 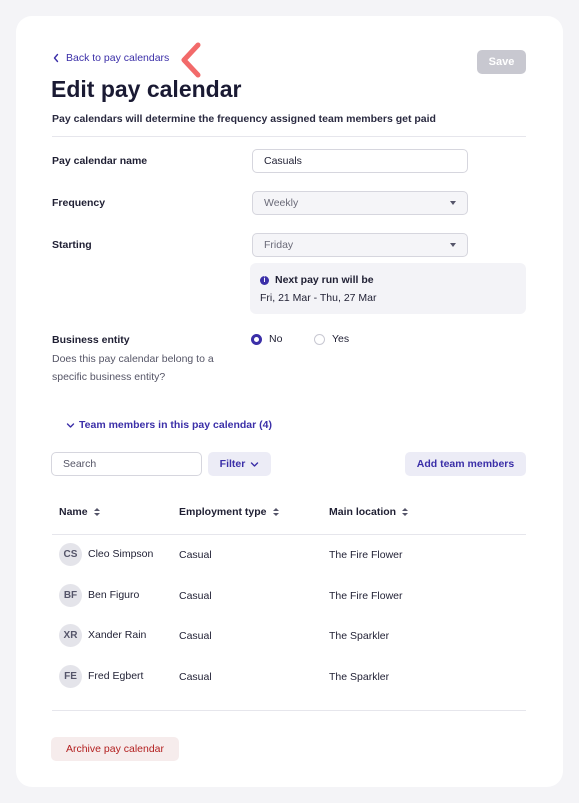 I want to click on radio-label-yes: Yes, so click(x=341, y=339).